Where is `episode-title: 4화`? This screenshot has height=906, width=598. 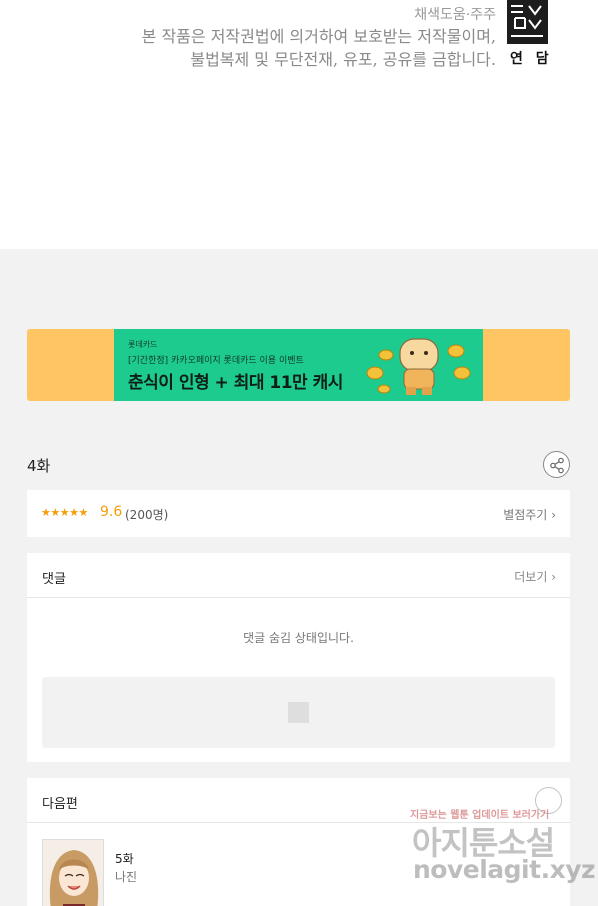
episode-title: 4화 is located at coordinates (39, 466).